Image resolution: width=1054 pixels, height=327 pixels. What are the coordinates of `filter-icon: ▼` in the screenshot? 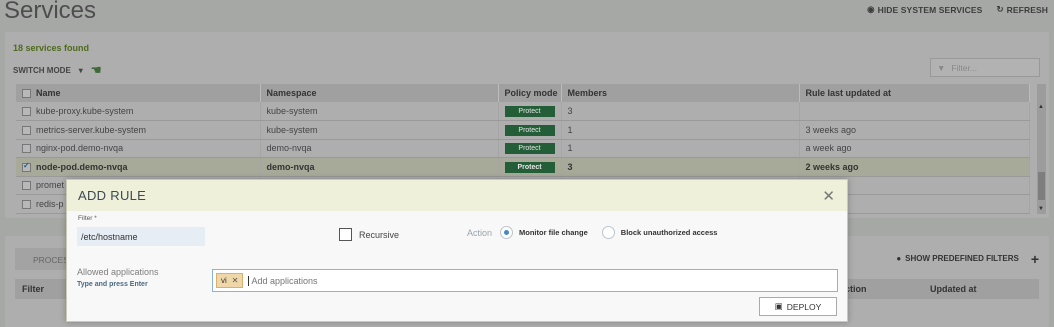 It's located at (941, 67).